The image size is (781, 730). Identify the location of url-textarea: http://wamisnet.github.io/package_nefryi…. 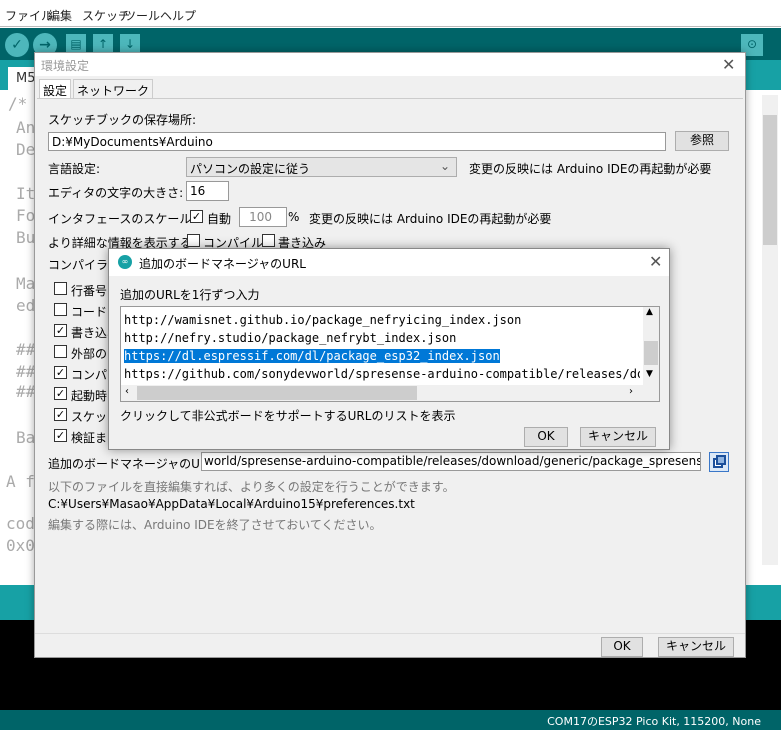
(390, 354).